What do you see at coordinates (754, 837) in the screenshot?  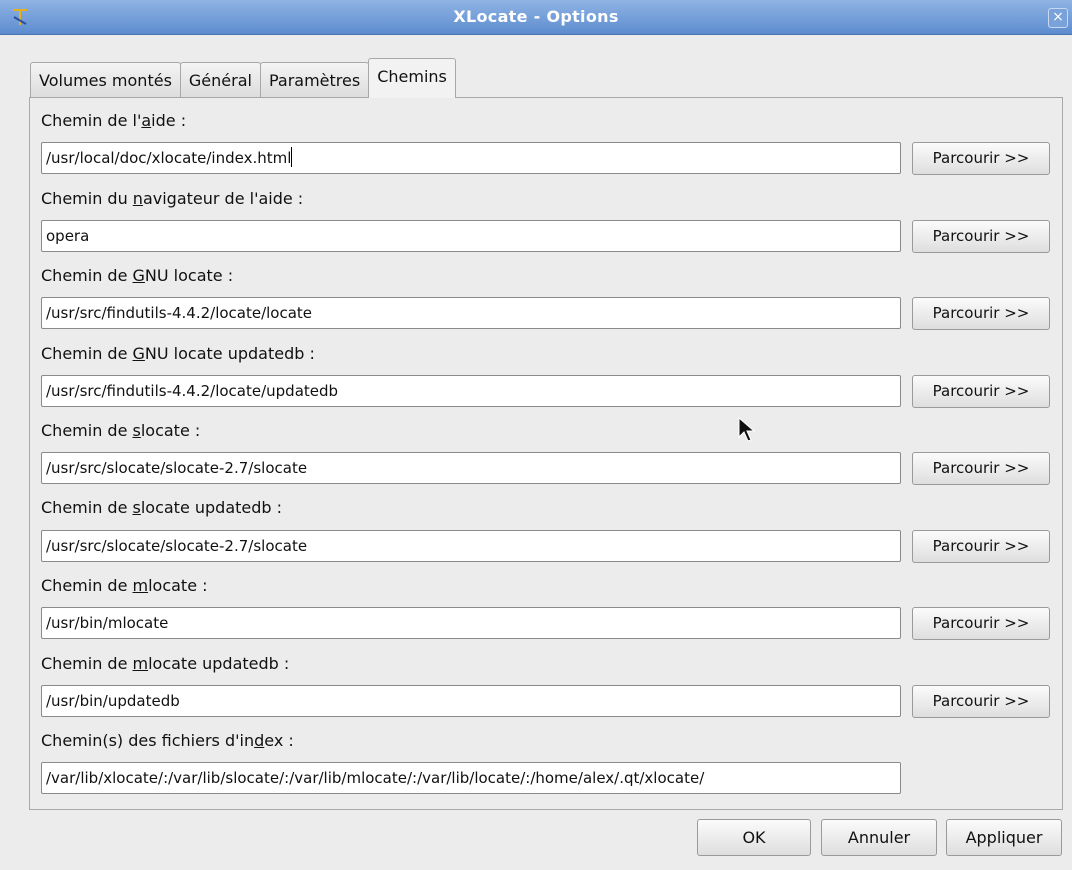 I see `ok-button: OK` at bounding box center [754, 837].